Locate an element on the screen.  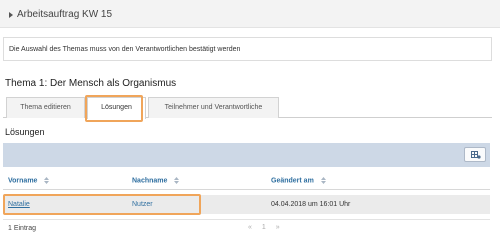
page-title: Arbeitsauftrag KW 15 is located at coordinates (65, 14).